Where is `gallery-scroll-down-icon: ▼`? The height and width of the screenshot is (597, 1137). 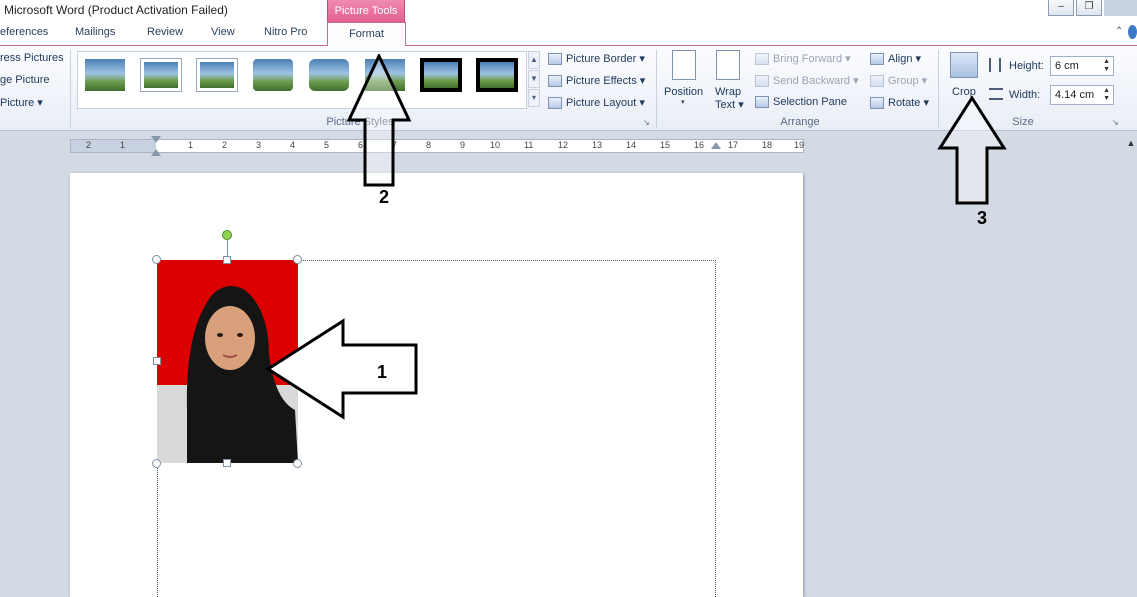
gallery-scroll-down-icon: ▼ is located at coordinates (534, 79).